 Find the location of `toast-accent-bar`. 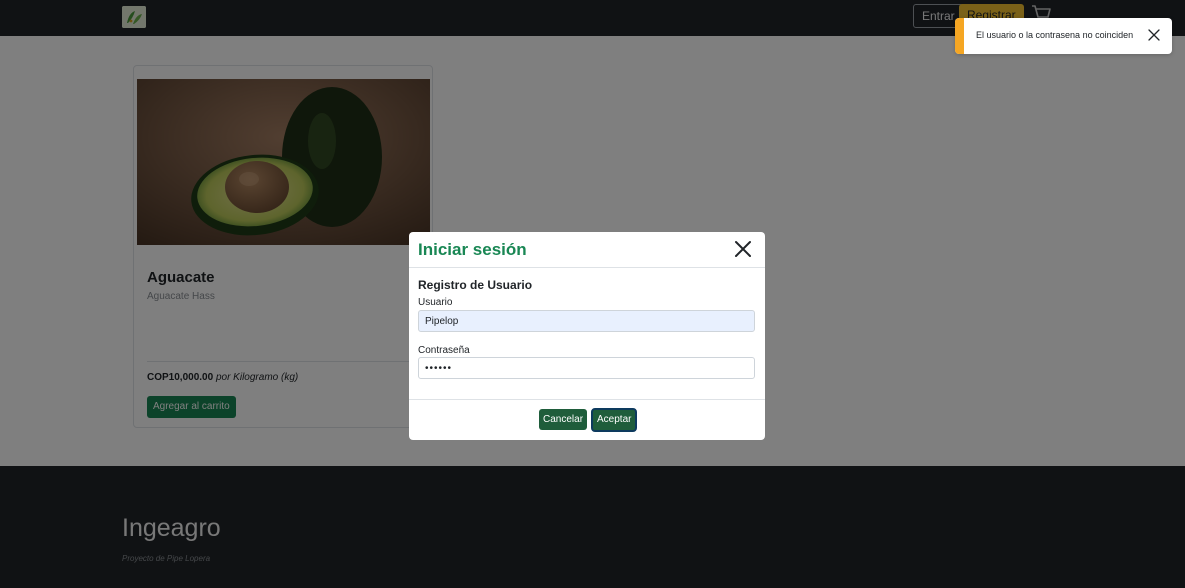

toast-accent-bar is located at coordinates (959, 36).